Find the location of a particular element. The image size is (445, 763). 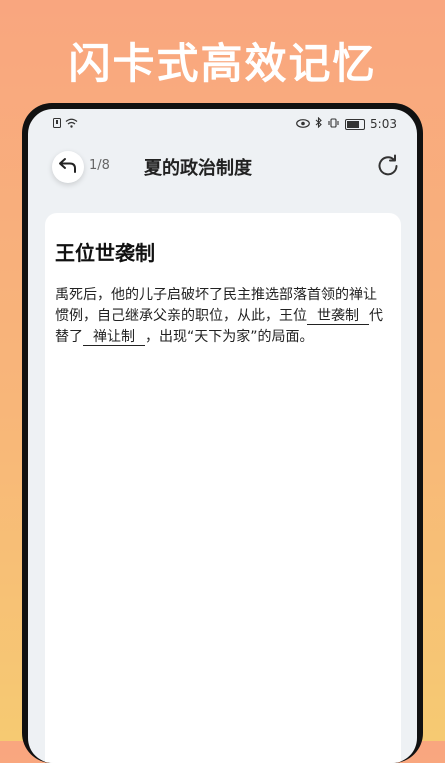

wifi-icon is located at coordinates (71, 124).